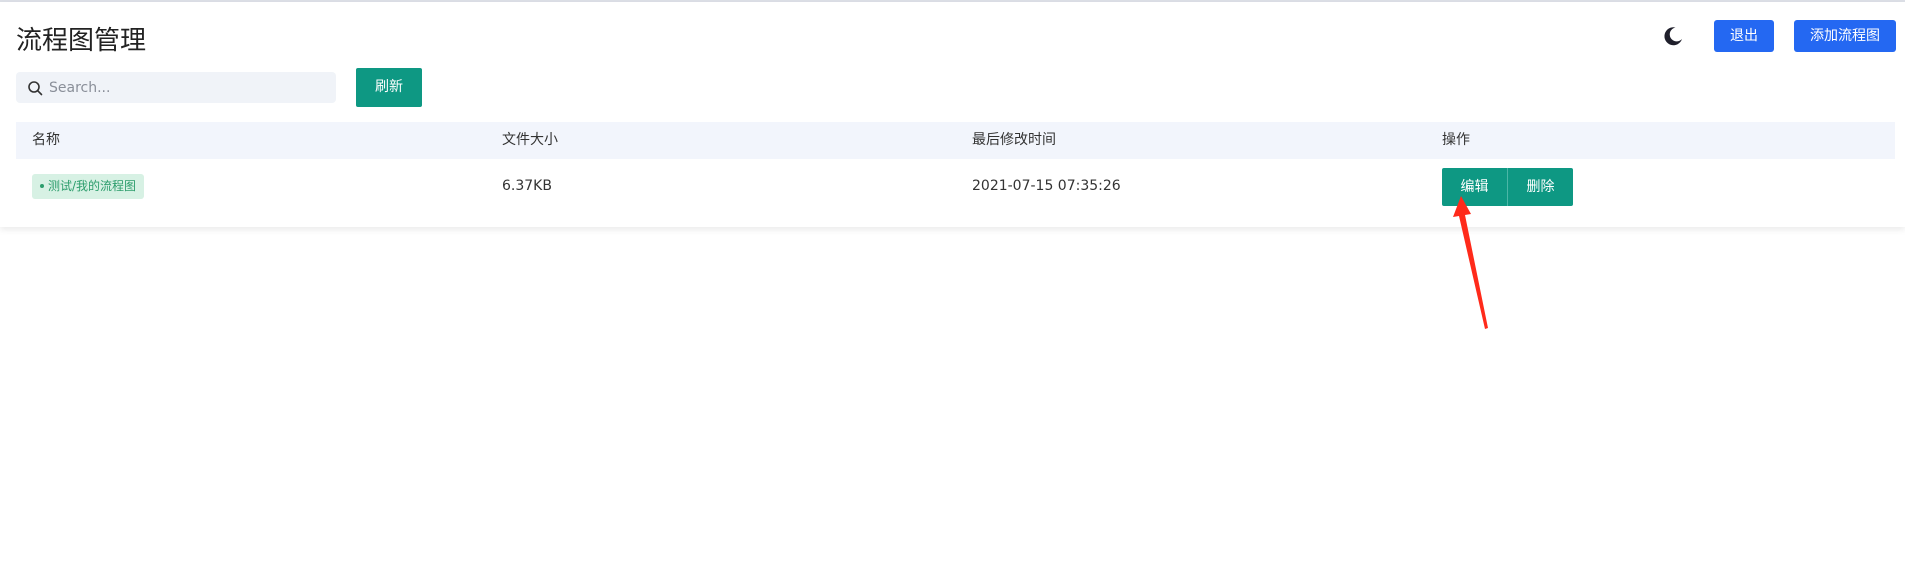  I want to click on modified-time: 2021-07-15 07:35:26, so click(1046, 186).